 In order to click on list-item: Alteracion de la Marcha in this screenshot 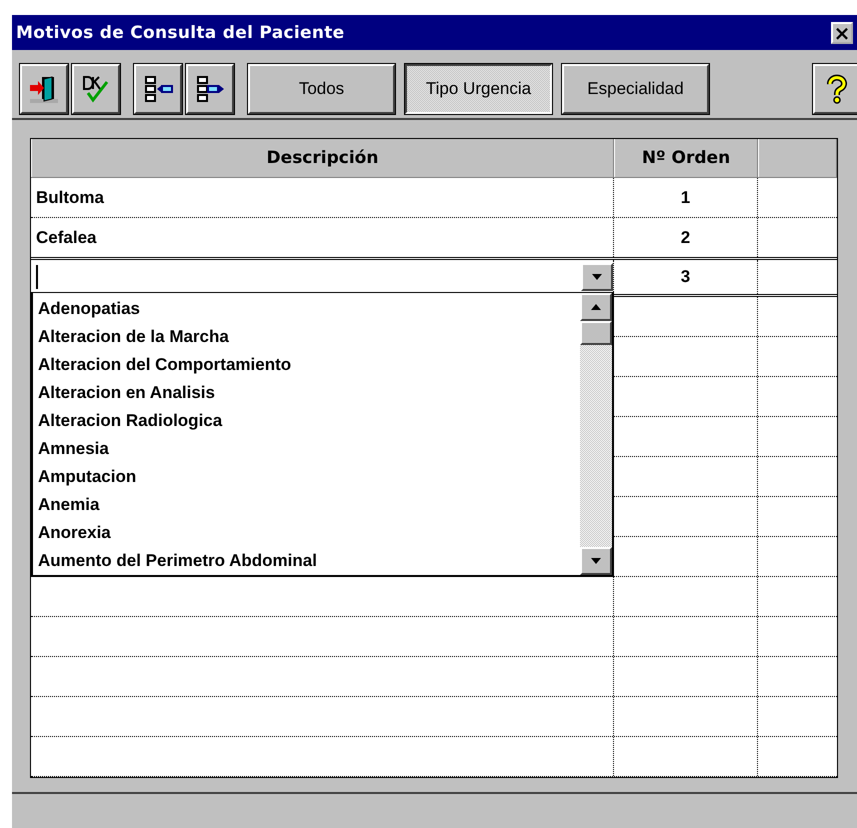, I will do `click(306, 337)`.